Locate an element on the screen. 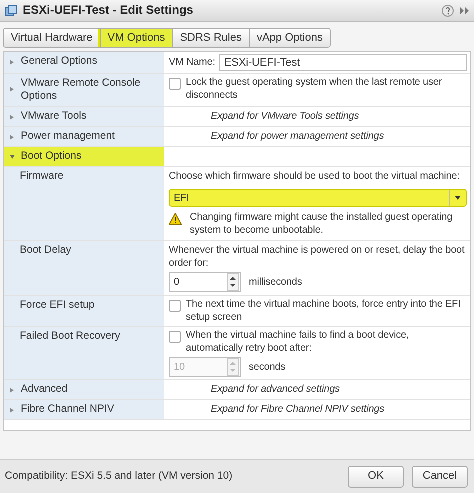  warning-text: Changing firmware might cause the installed guest operating system to become unbootable. is located at coordinates (322, 224).